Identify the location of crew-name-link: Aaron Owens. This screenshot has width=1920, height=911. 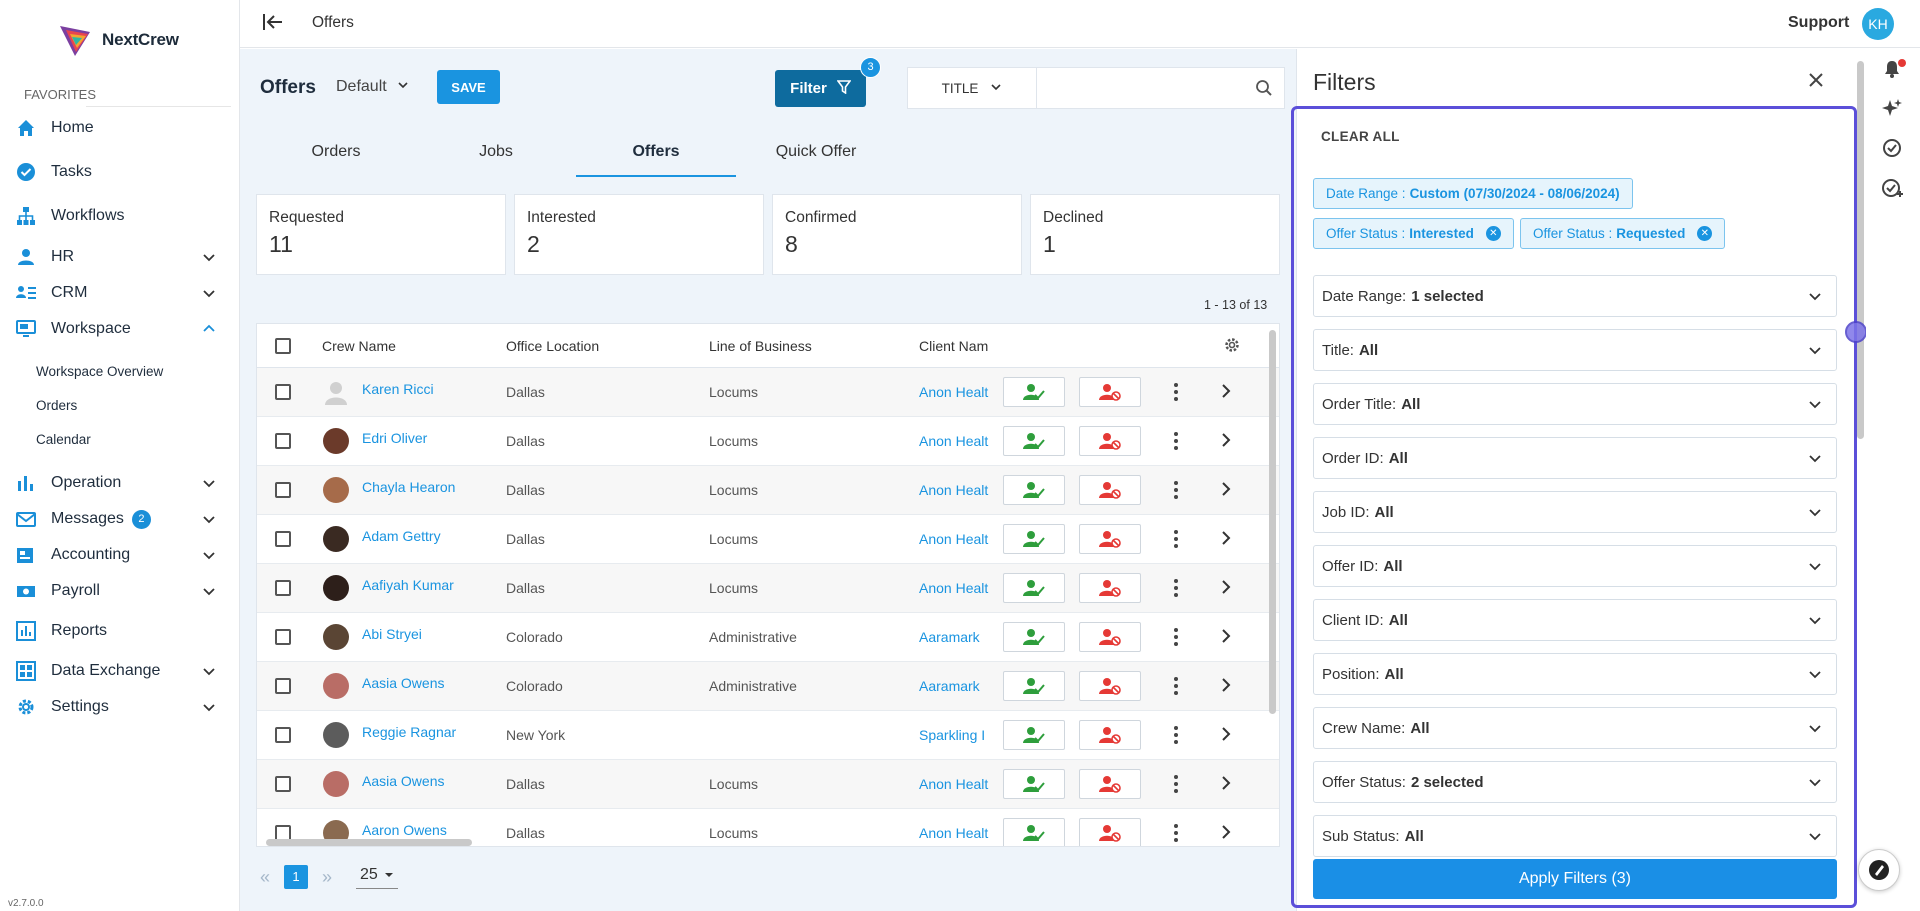
(404, 830).